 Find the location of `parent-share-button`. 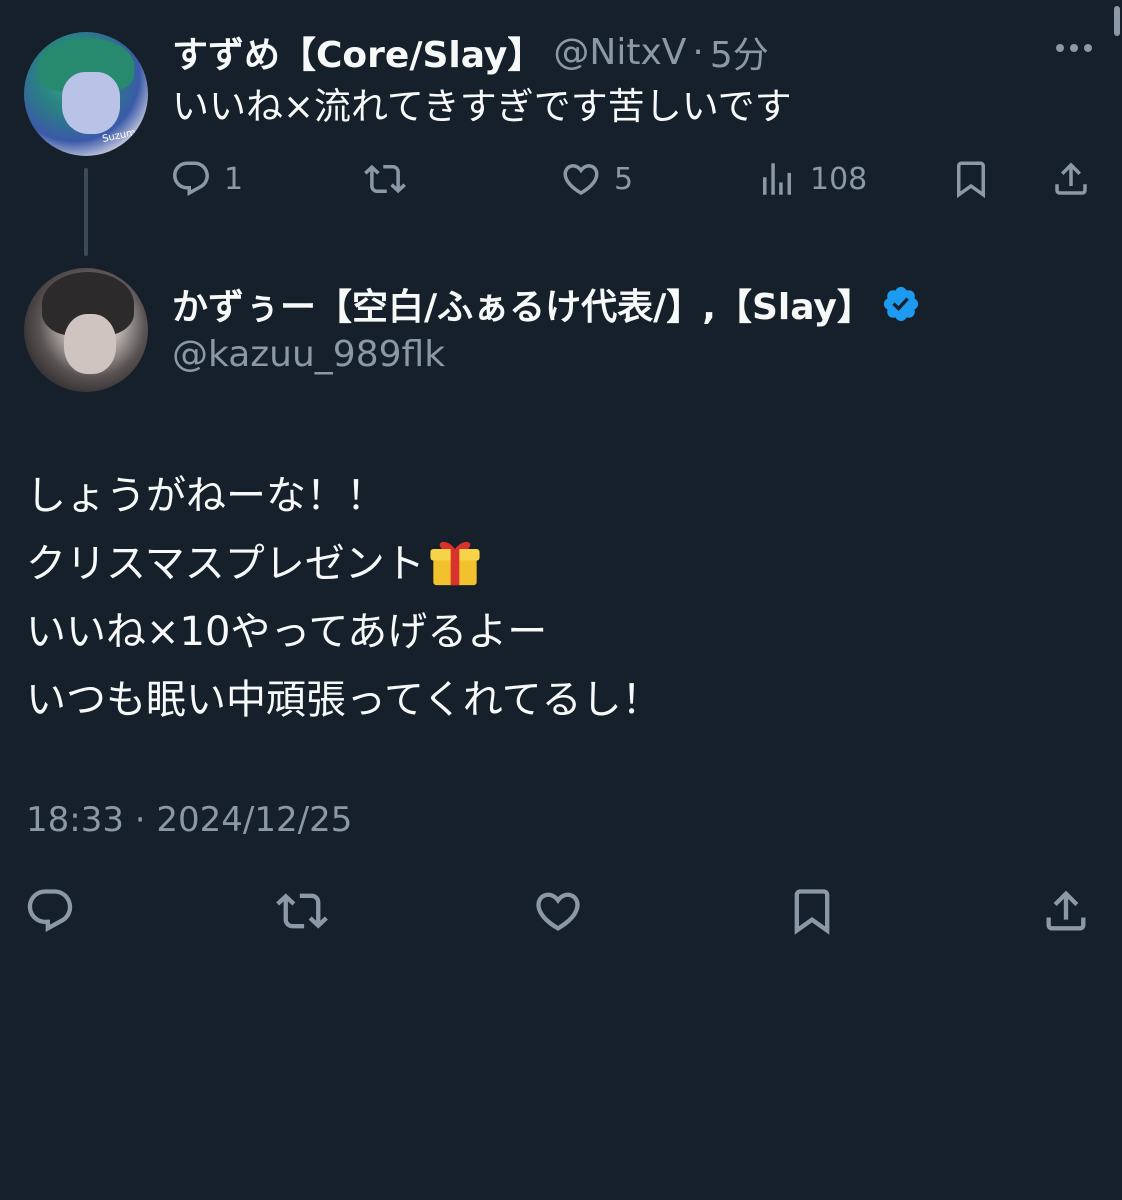

parent-share-button is located at coordinates (1071, 179).